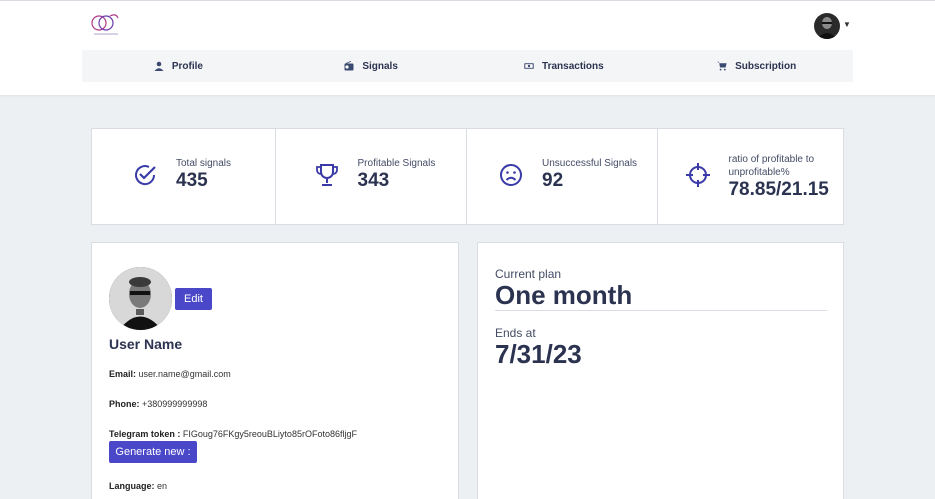 The image size is (935, 499). Describe the element at coordinates (590, 163) in the screenshot. I see `stat-label: Unsuccessful Signals` at that location.